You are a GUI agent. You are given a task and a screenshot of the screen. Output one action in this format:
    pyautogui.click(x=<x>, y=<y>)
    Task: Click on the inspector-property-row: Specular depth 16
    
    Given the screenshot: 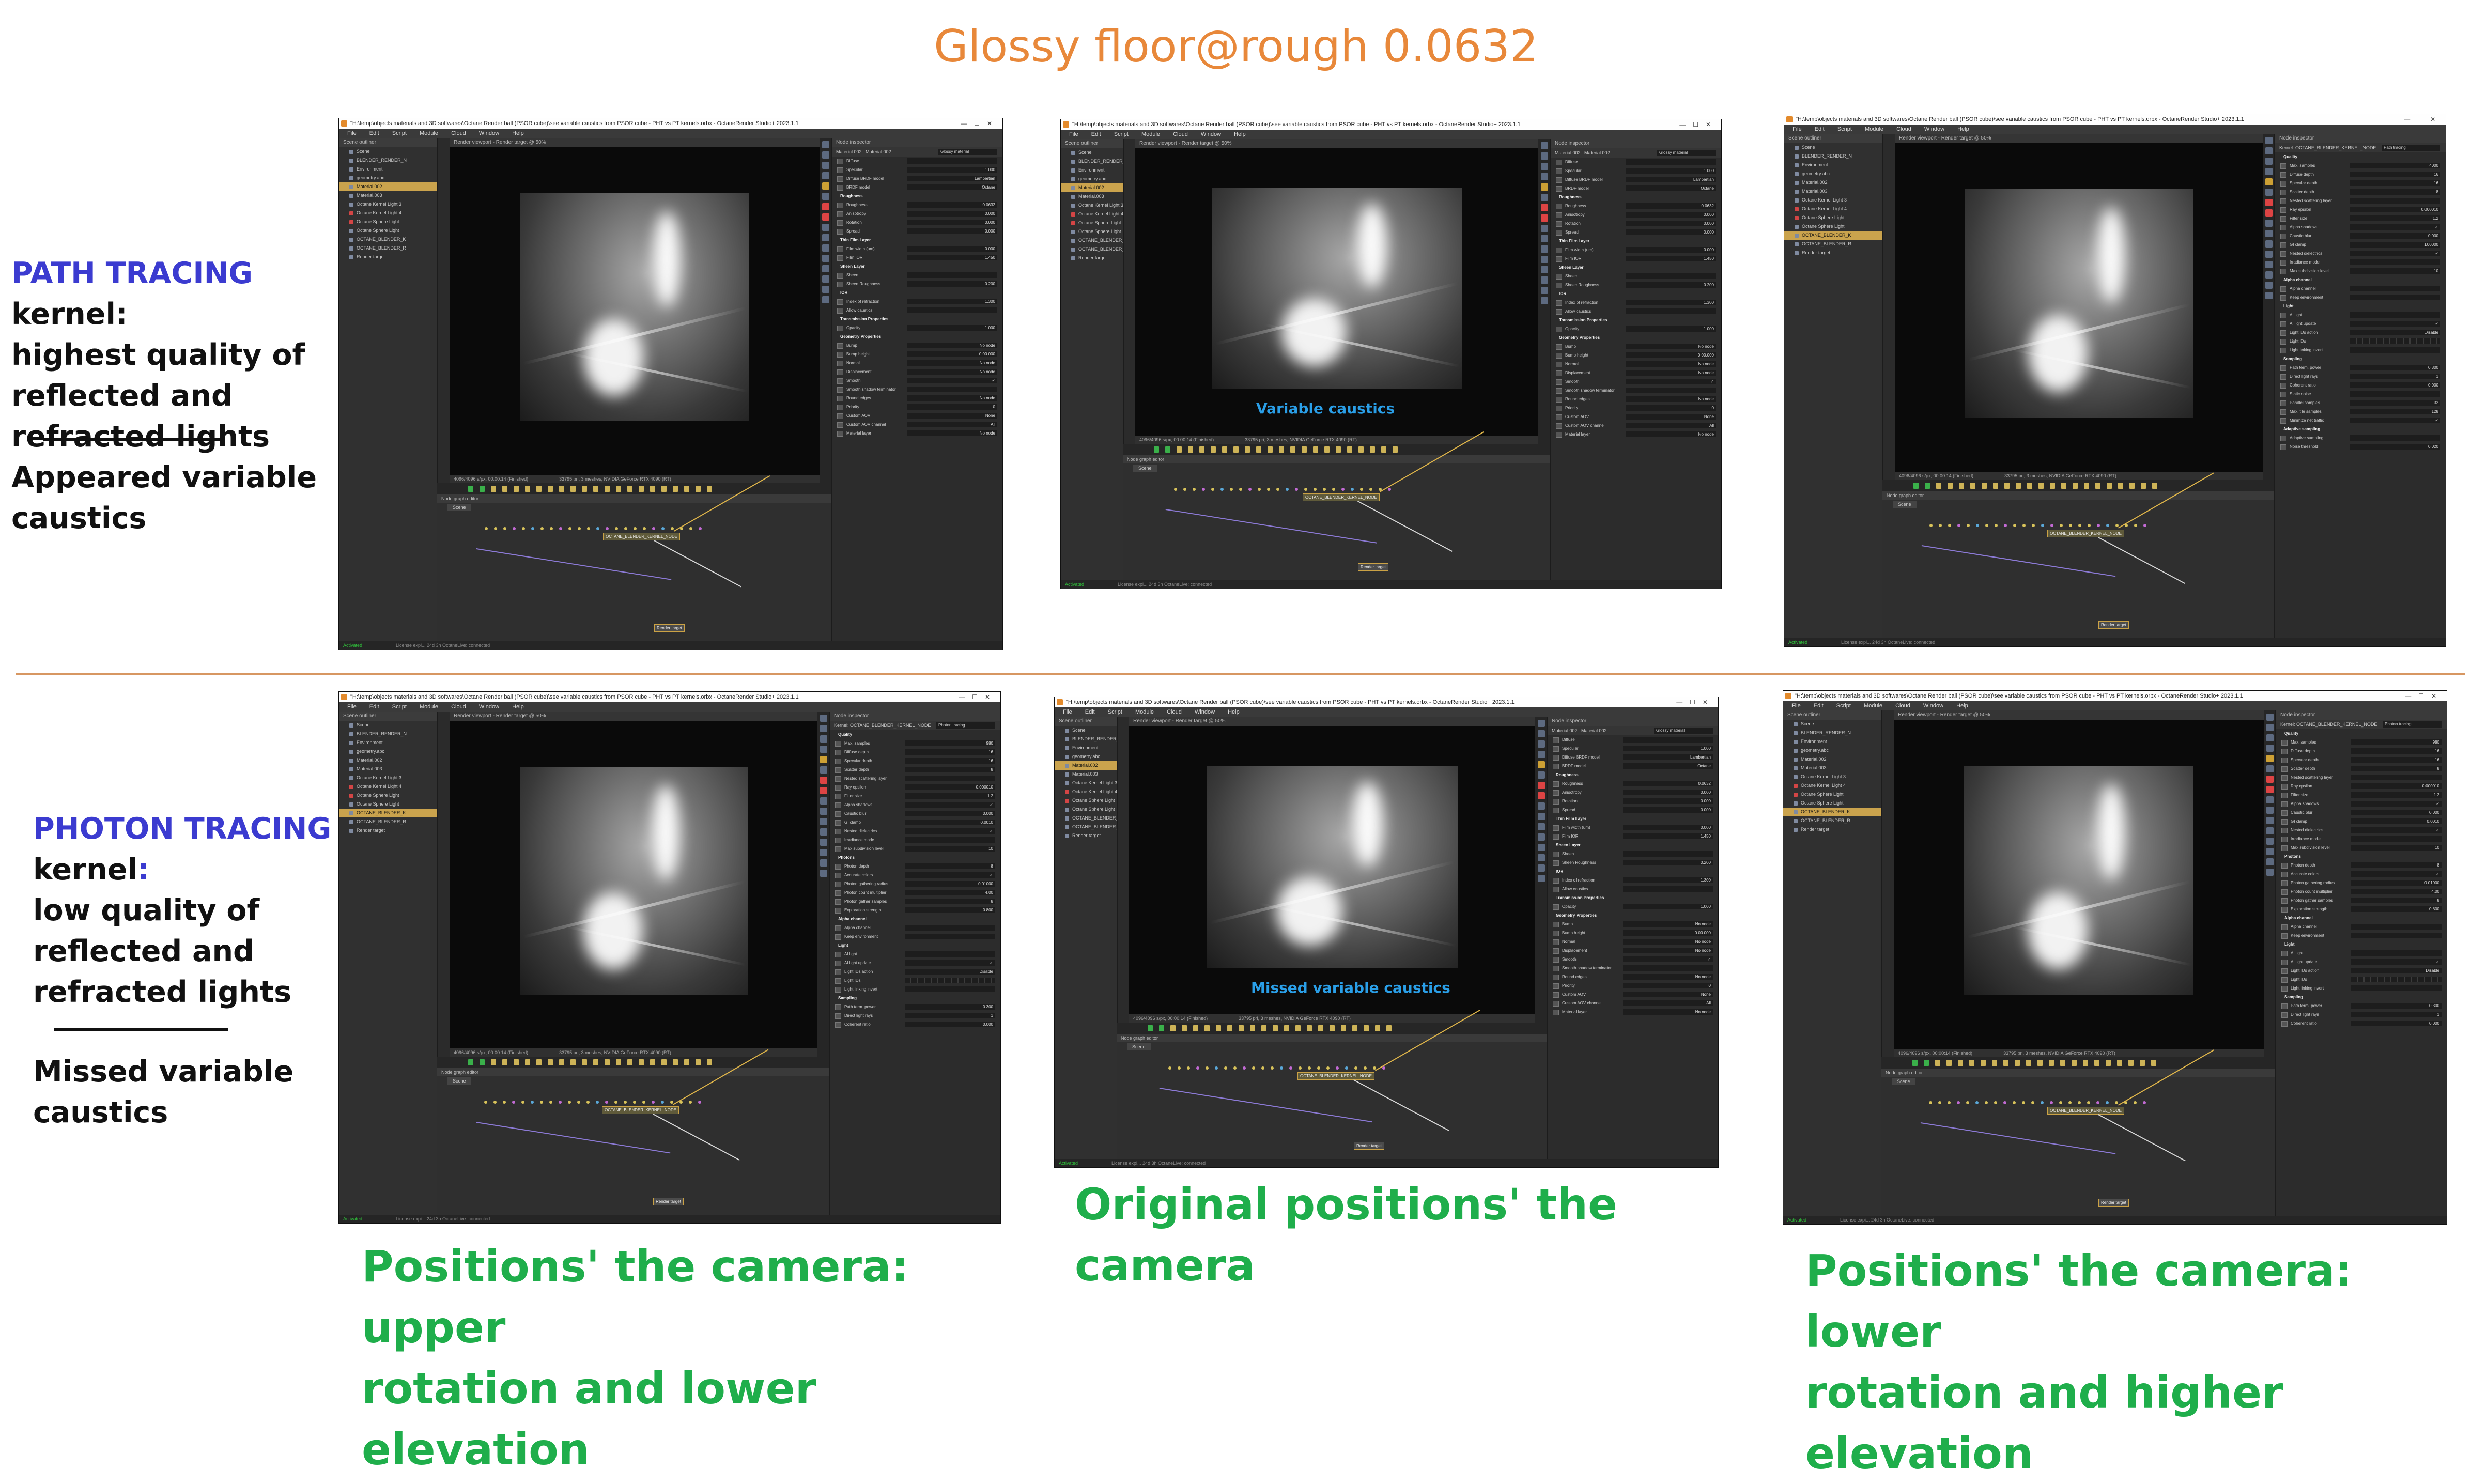 What is the action you would take?
    pyautogui.click(x=2361, y=759)
    